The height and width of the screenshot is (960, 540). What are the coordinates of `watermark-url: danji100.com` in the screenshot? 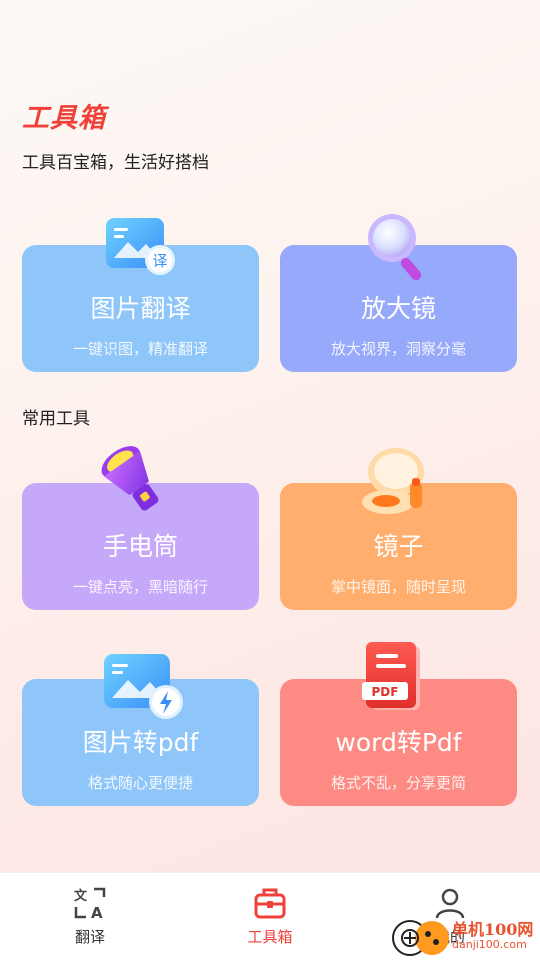 It's located at (489, 944).